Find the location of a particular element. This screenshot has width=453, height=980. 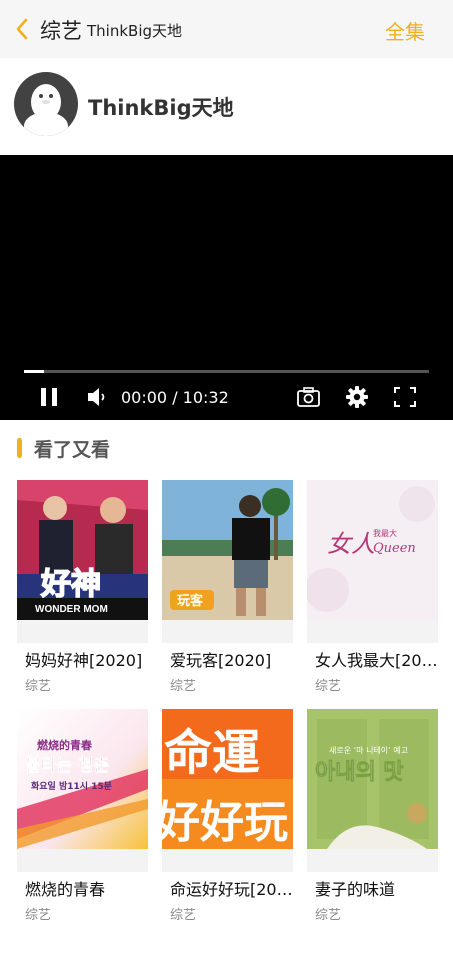

top-bar: 综艺 ThinkBig天地 全集 is located at coordinates (226, 29).